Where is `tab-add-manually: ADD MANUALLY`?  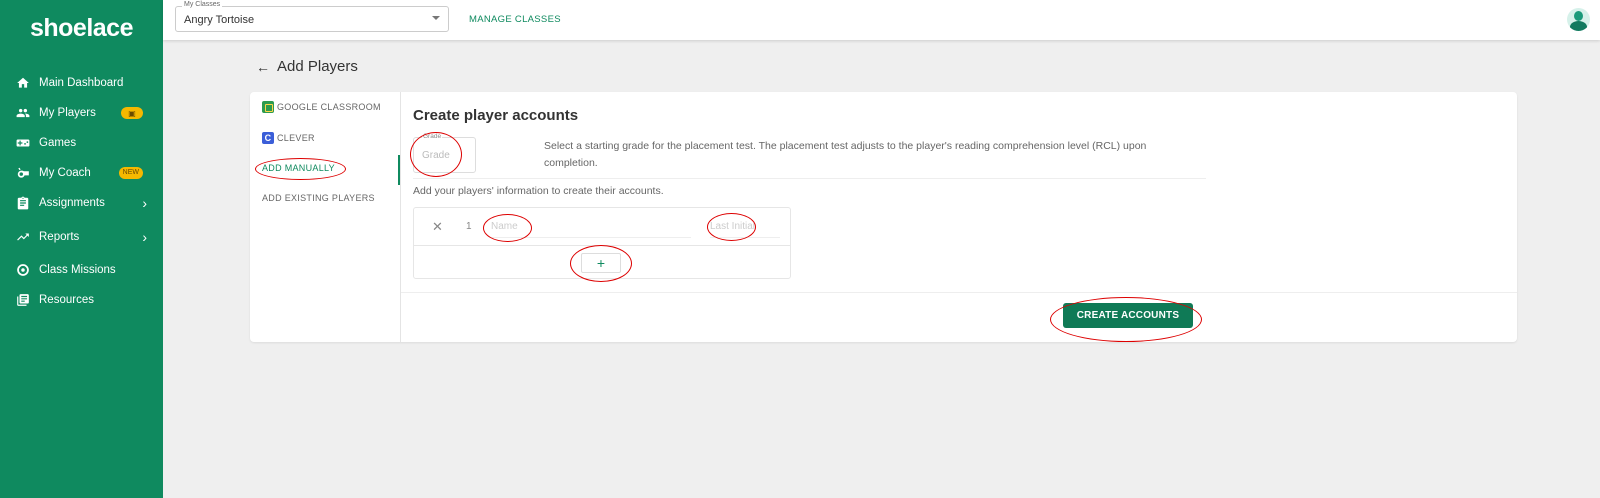 tab-add-manually: ADD MANUALLY is located at coordinates (298, 168).